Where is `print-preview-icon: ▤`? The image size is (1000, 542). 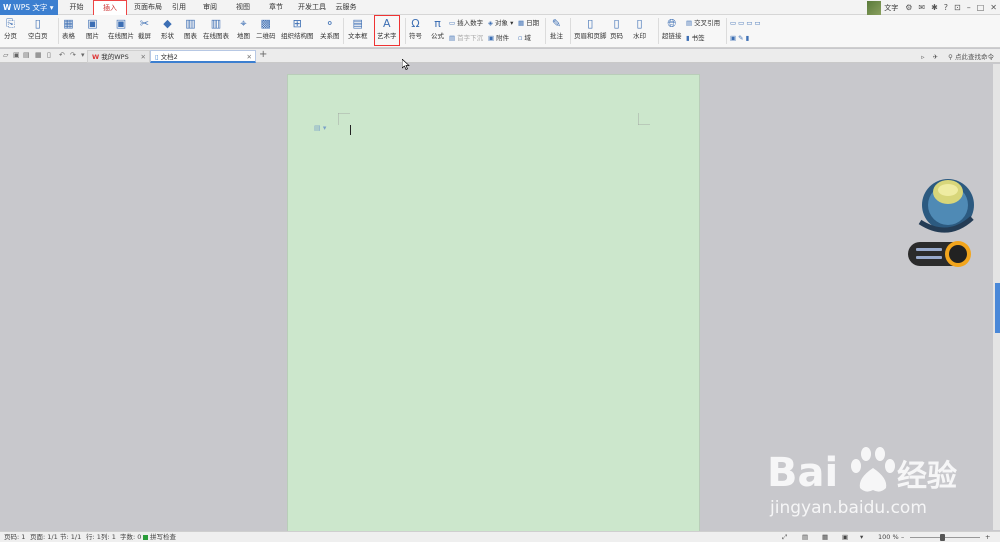 print-preview-icon: ▤ is located at coordinates (26, 55).